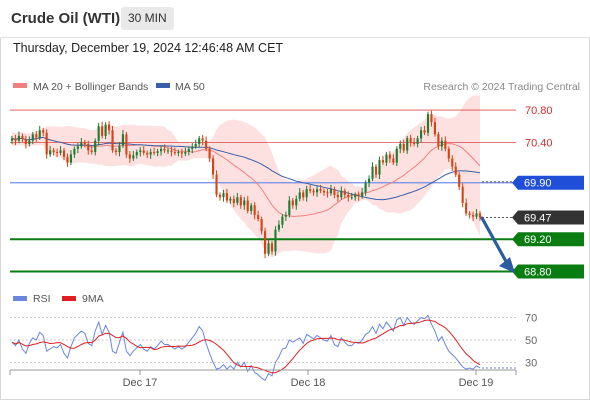 The image size is (590, 400). Describe the element at coordinates (538, 240) in the screenshot. I see `support-label-69.20: 69.20` at that location.